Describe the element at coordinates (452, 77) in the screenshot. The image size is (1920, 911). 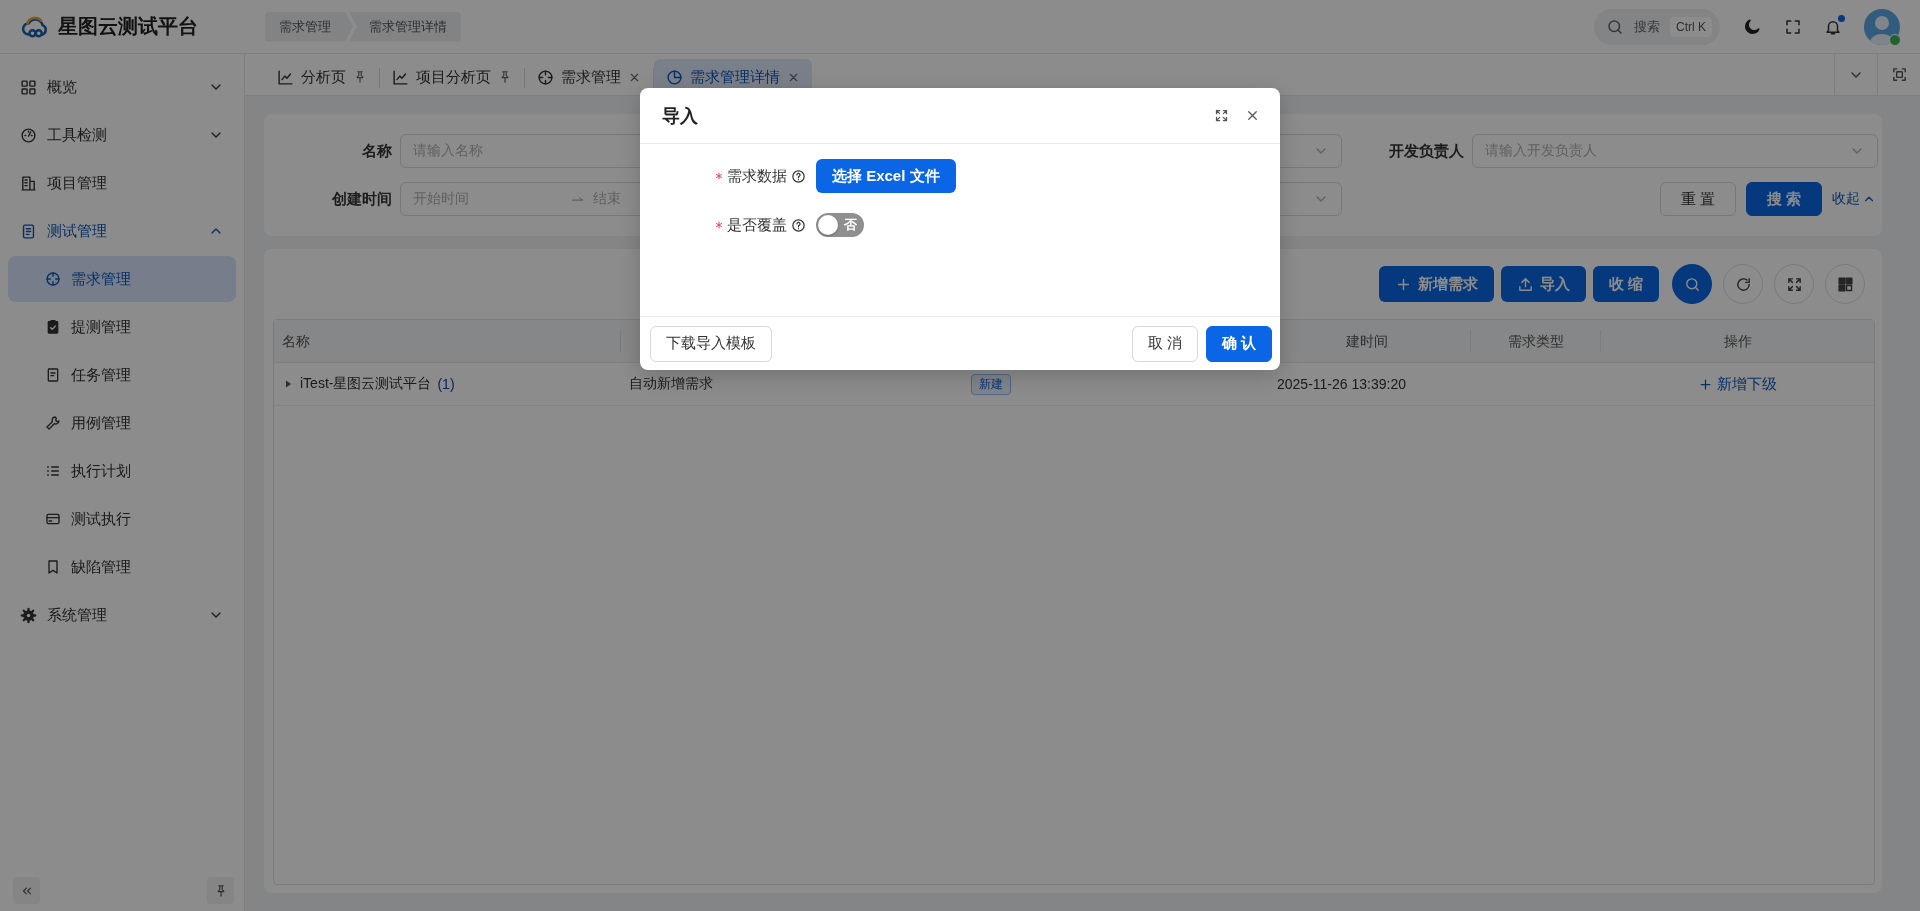
I see `tab: 项目分析页` at that location.